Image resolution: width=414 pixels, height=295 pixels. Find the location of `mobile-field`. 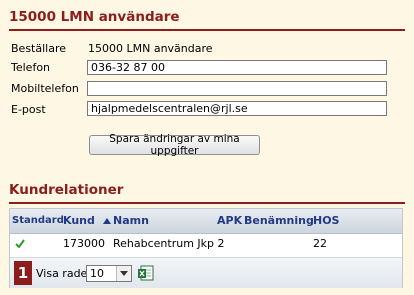

mobile-field is located at coordinates (237, 88).